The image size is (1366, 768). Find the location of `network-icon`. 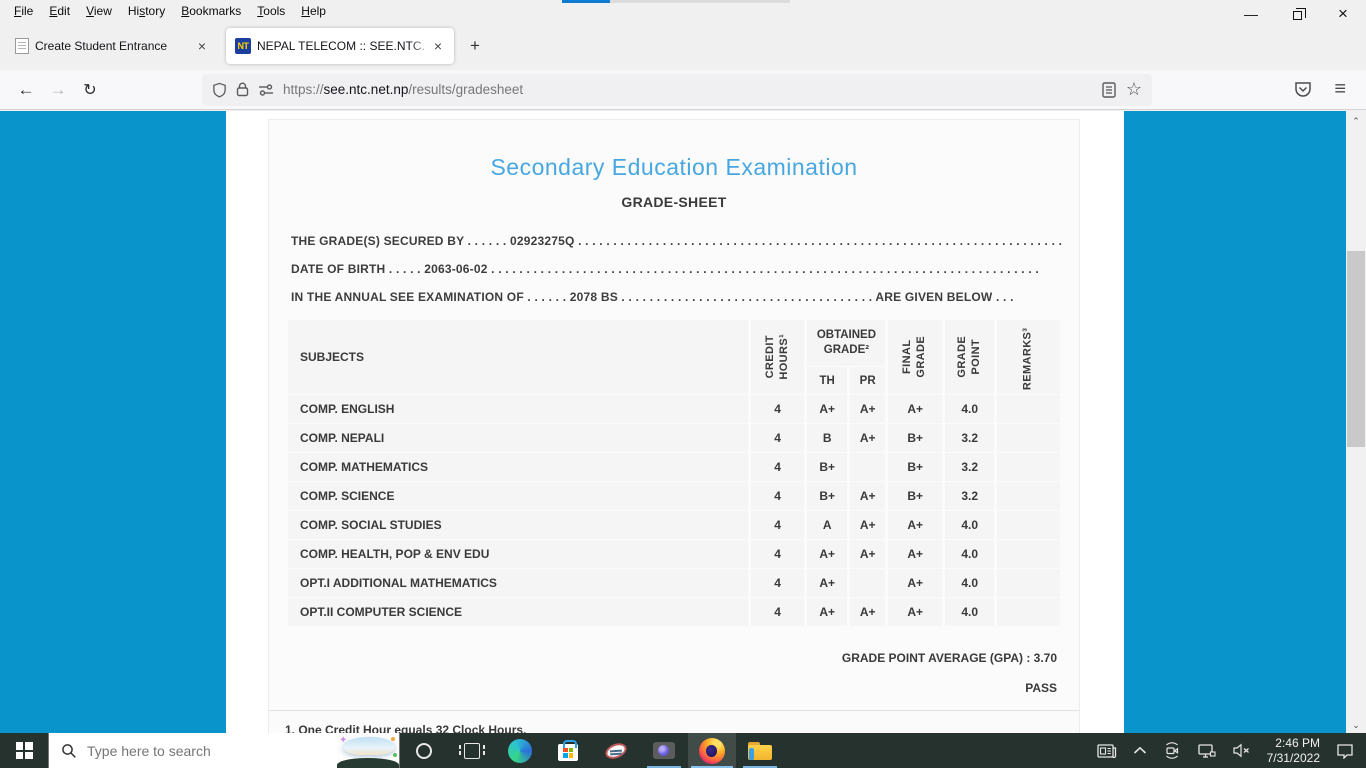

network-icon is located at coordinates (1206, 750).